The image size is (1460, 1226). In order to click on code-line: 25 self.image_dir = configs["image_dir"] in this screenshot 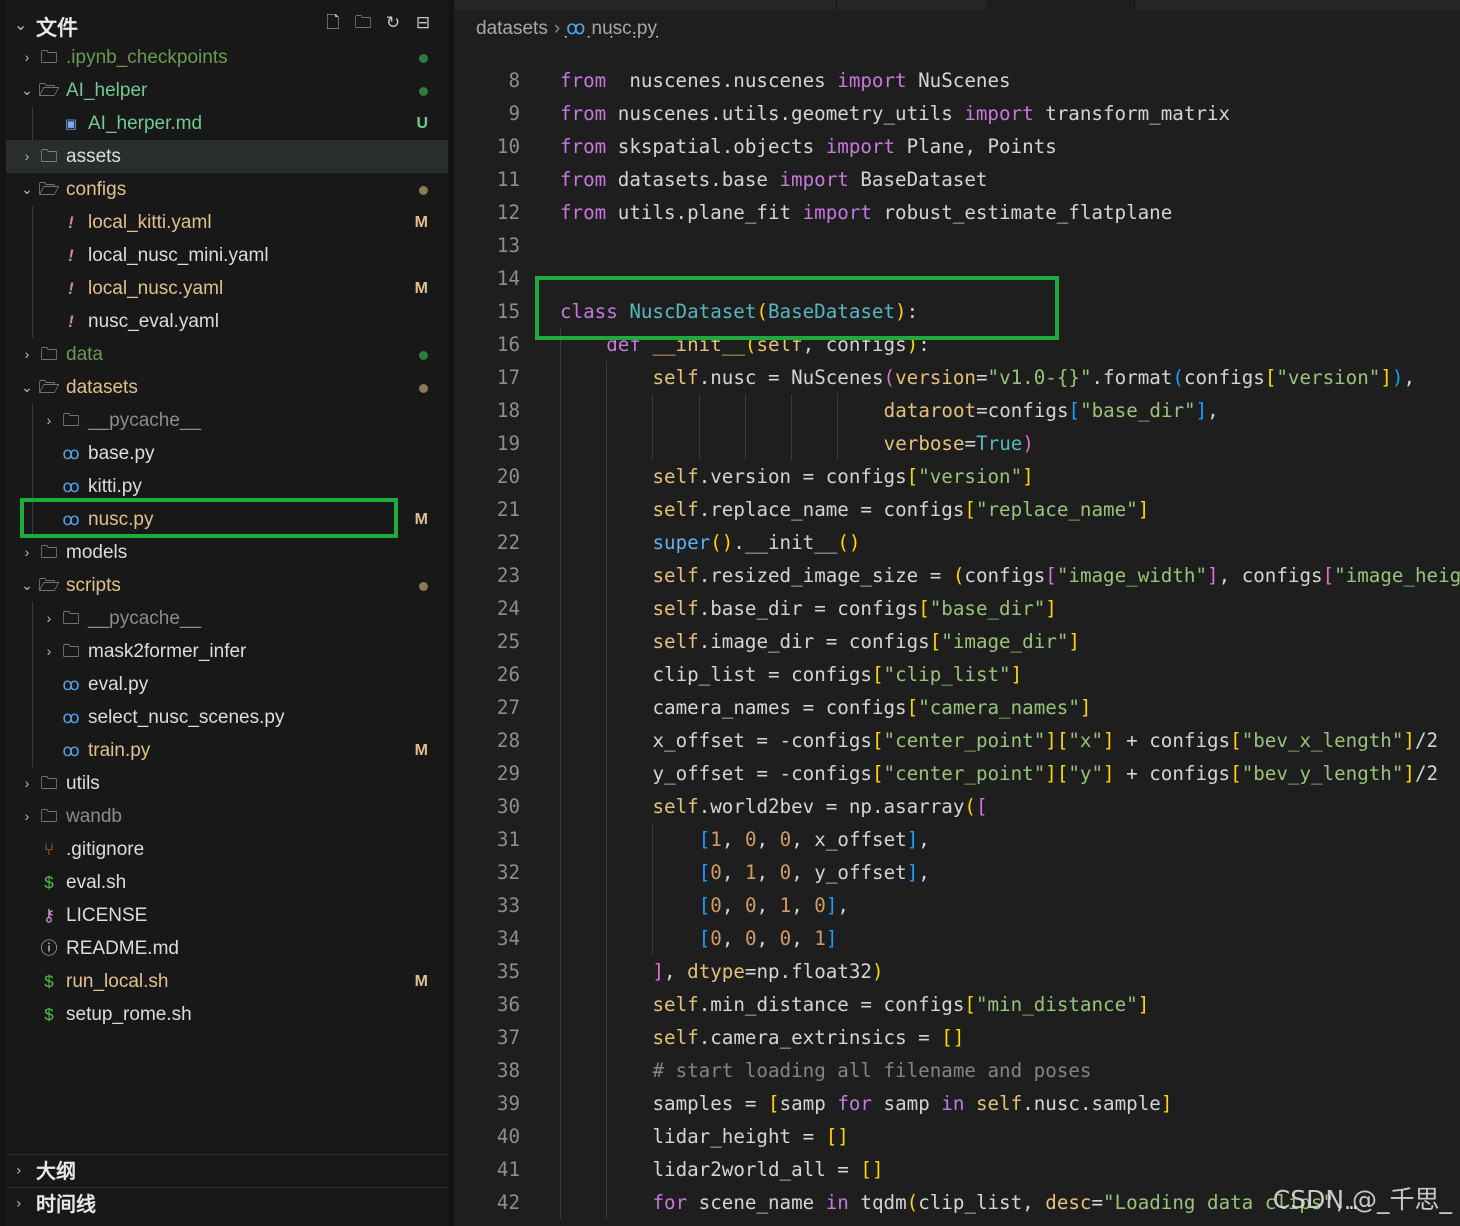, I will do `click(957, 641)`.